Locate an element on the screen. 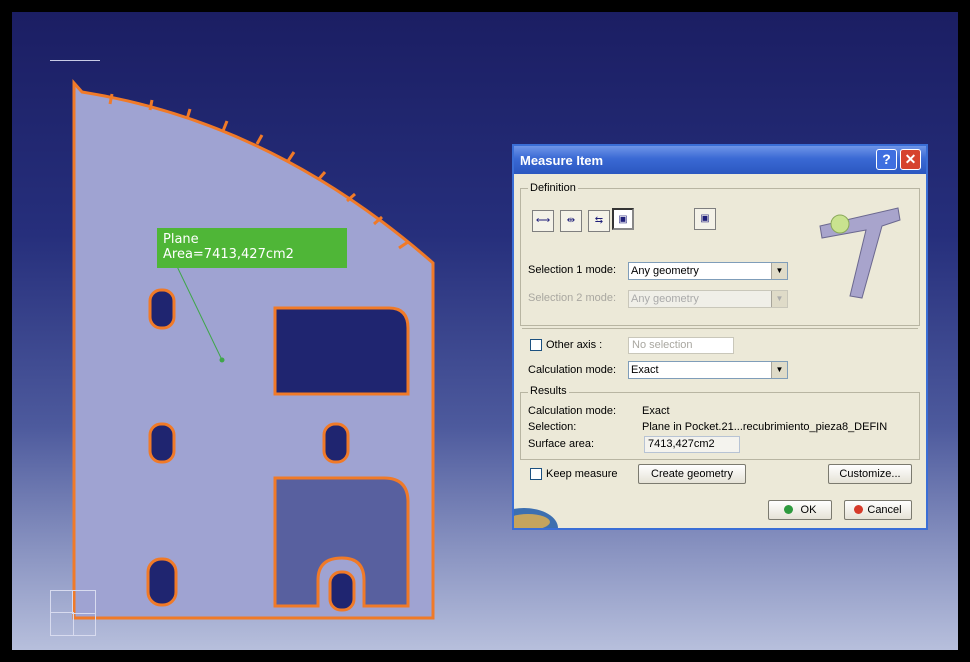  cancel-icon is located at coordinates (859, 509).